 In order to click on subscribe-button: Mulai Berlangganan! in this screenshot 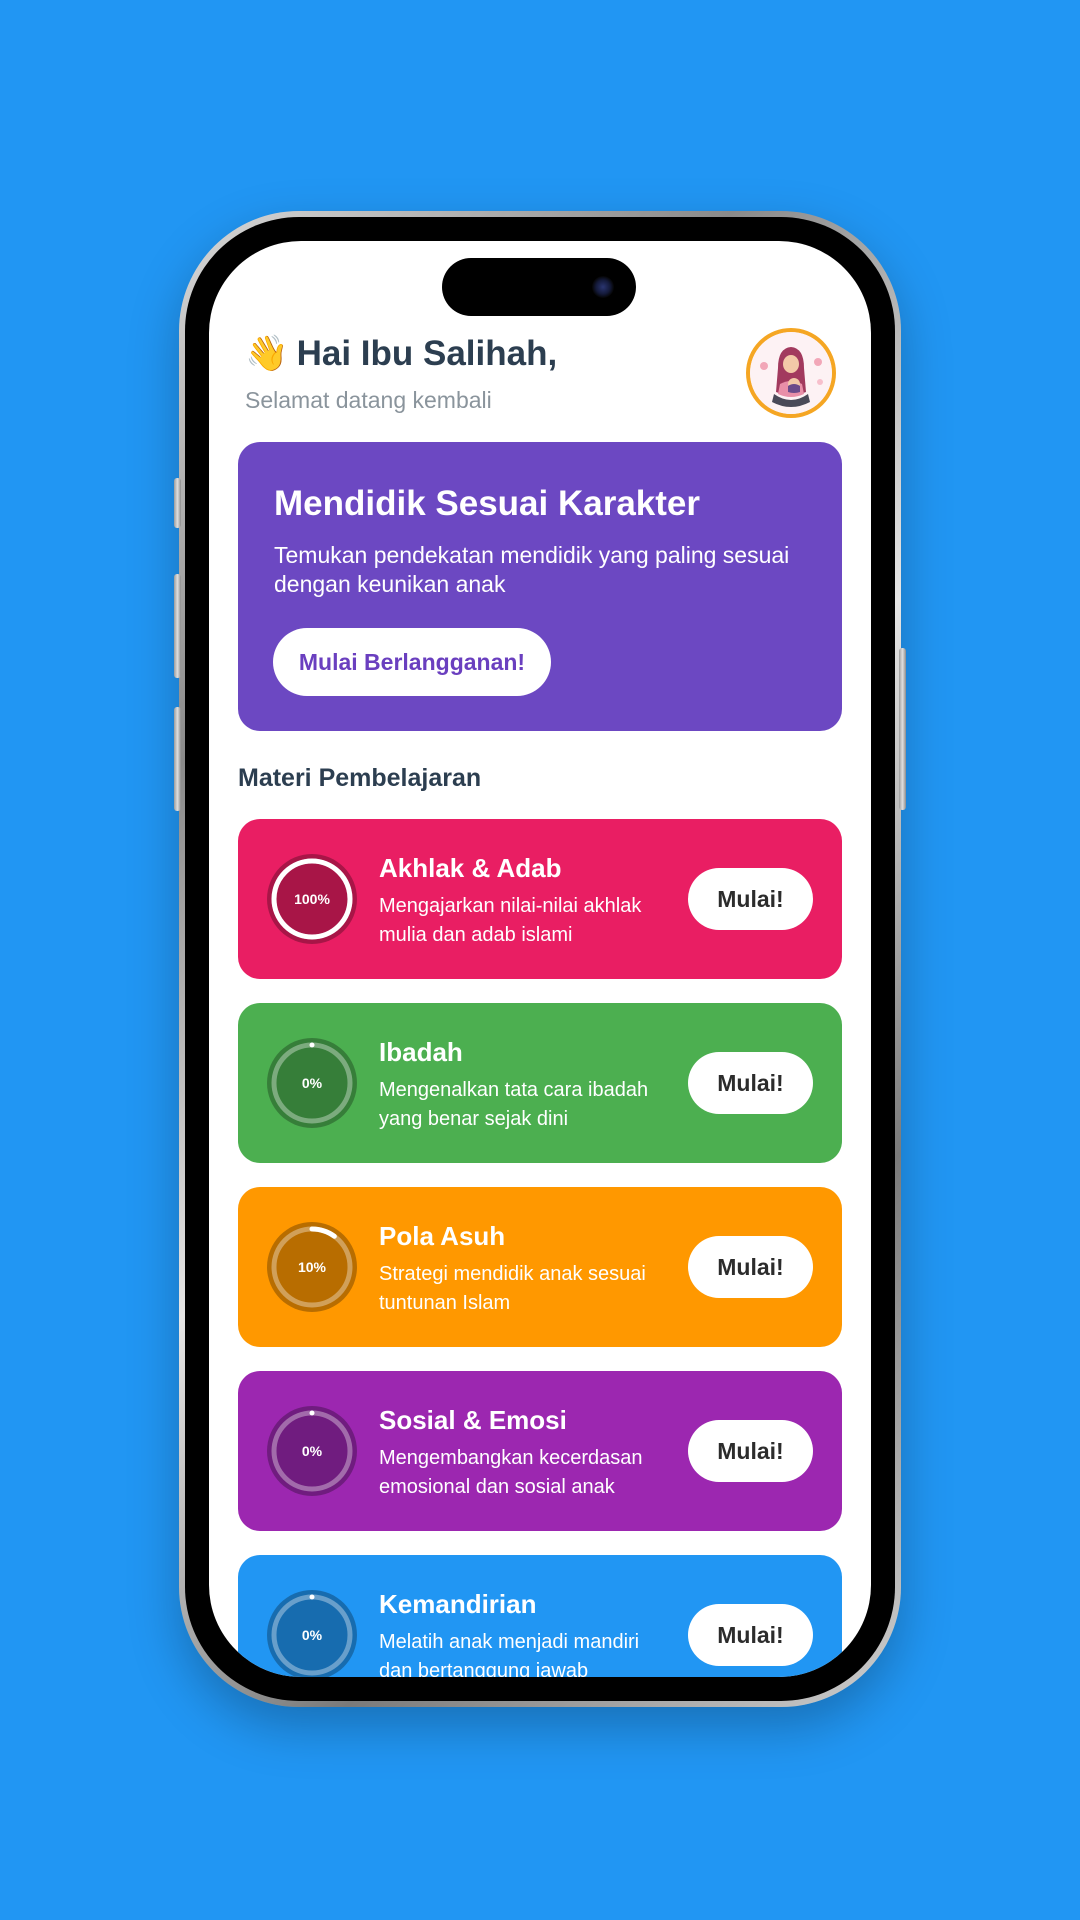, I will do `click(412, 662)`.